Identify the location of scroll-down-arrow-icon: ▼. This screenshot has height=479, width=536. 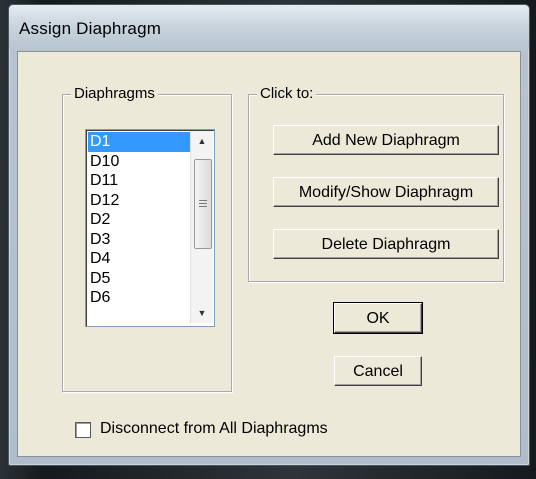
(202, 313).